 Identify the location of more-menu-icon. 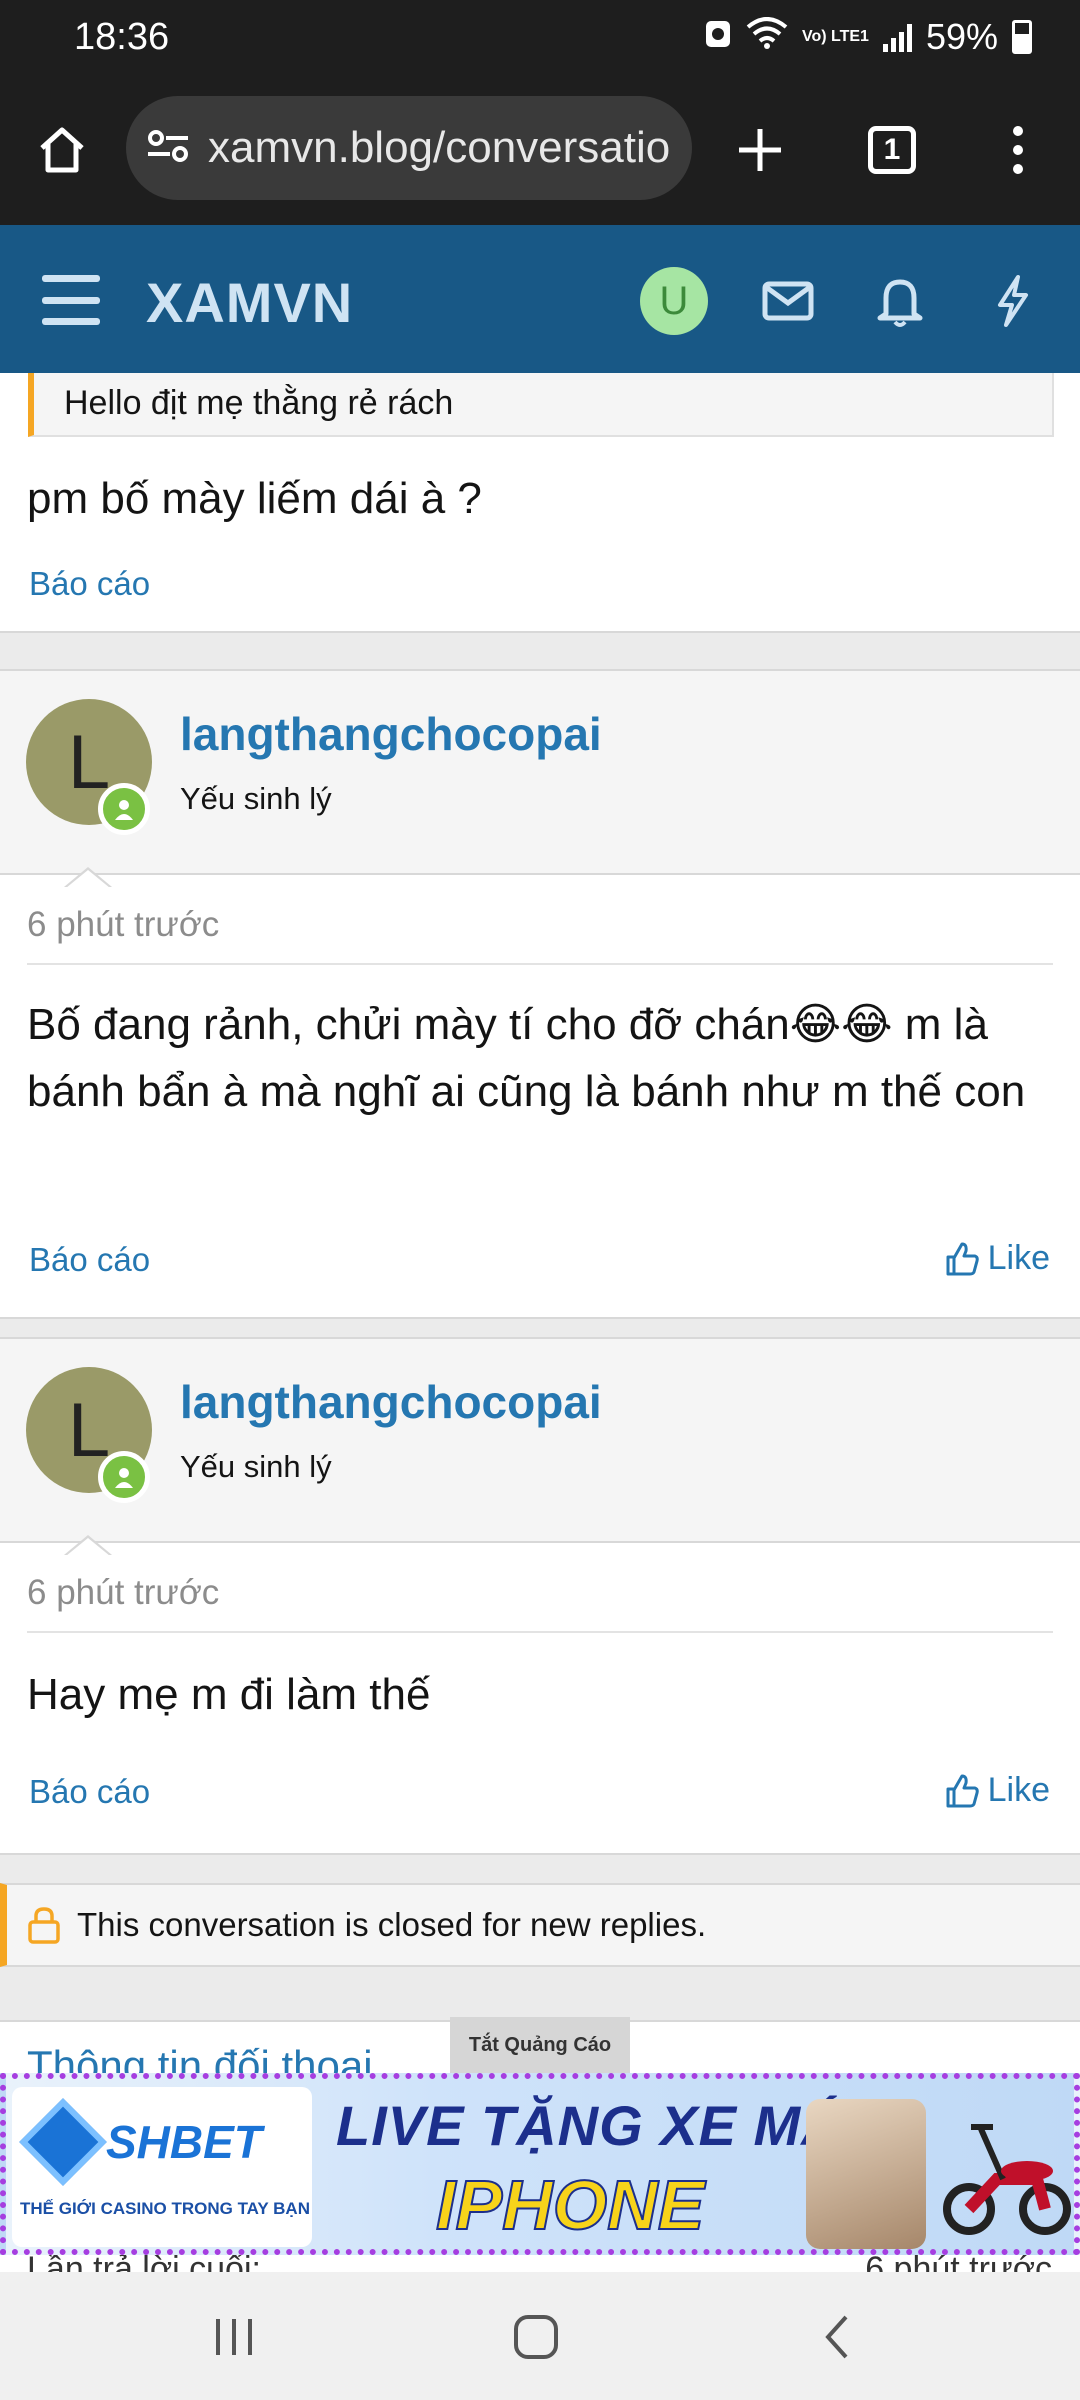
(1018, 150).